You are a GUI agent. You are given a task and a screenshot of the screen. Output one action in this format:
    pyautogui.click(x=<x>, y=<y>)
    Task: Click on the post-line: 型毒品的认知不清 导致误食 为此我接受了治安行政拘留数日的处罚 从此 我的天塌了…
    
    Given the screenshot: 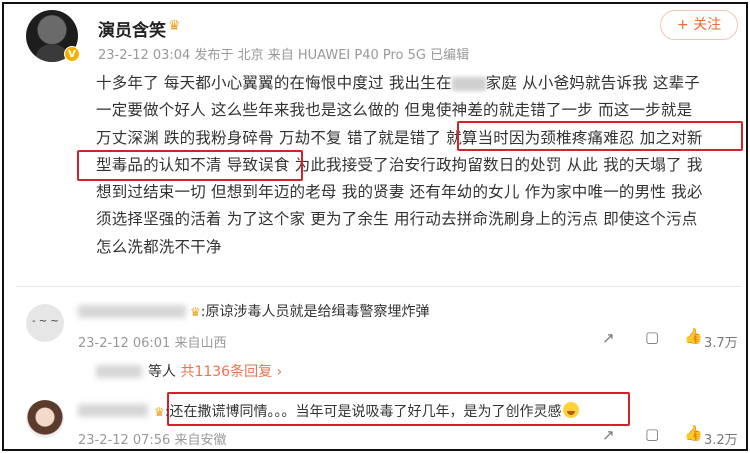 What is the action you would take?
    pyautogui.click(x=399, y=164)
    